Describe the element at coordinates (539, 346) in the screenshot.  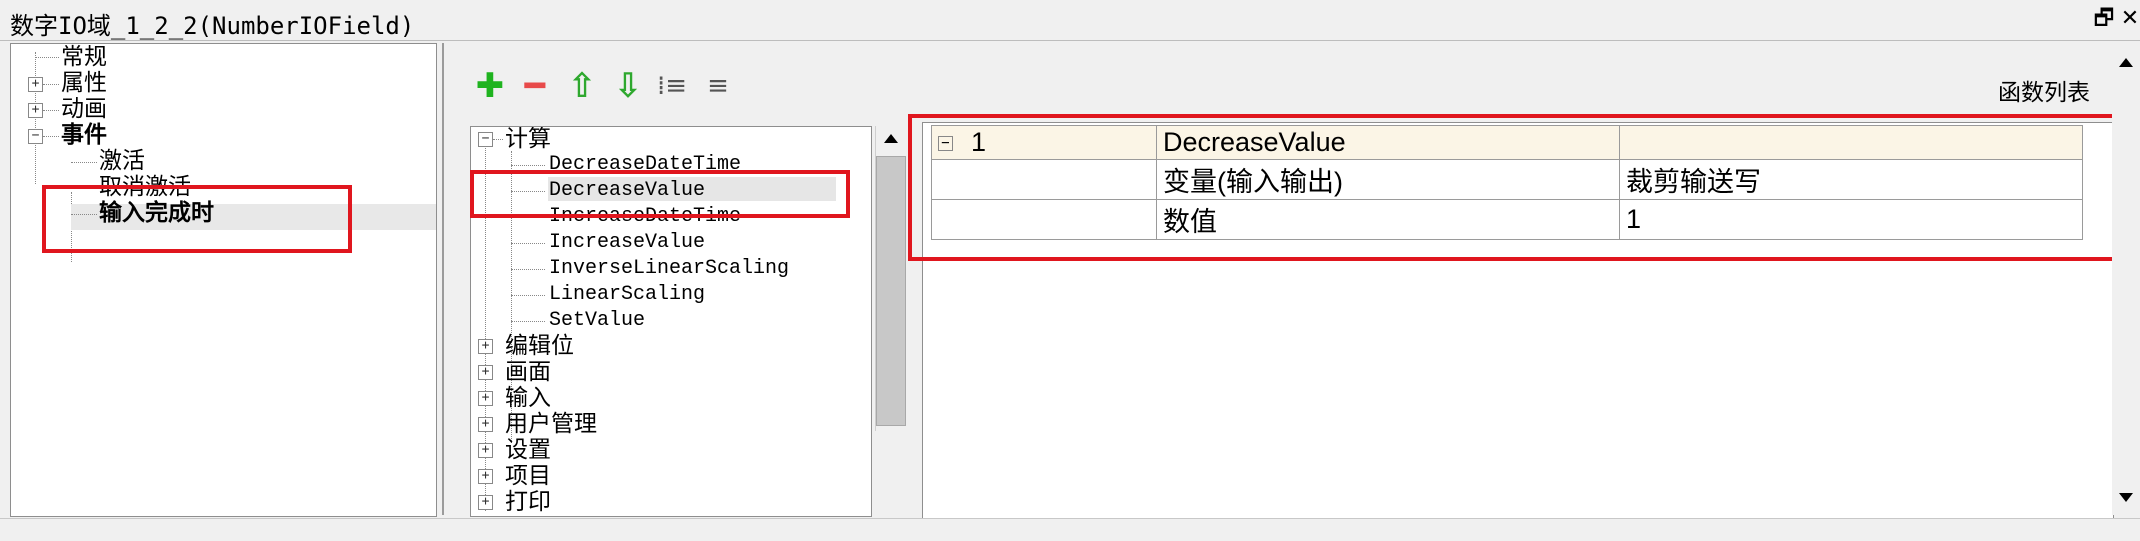
I see `function-group: 编辑位` at that location.